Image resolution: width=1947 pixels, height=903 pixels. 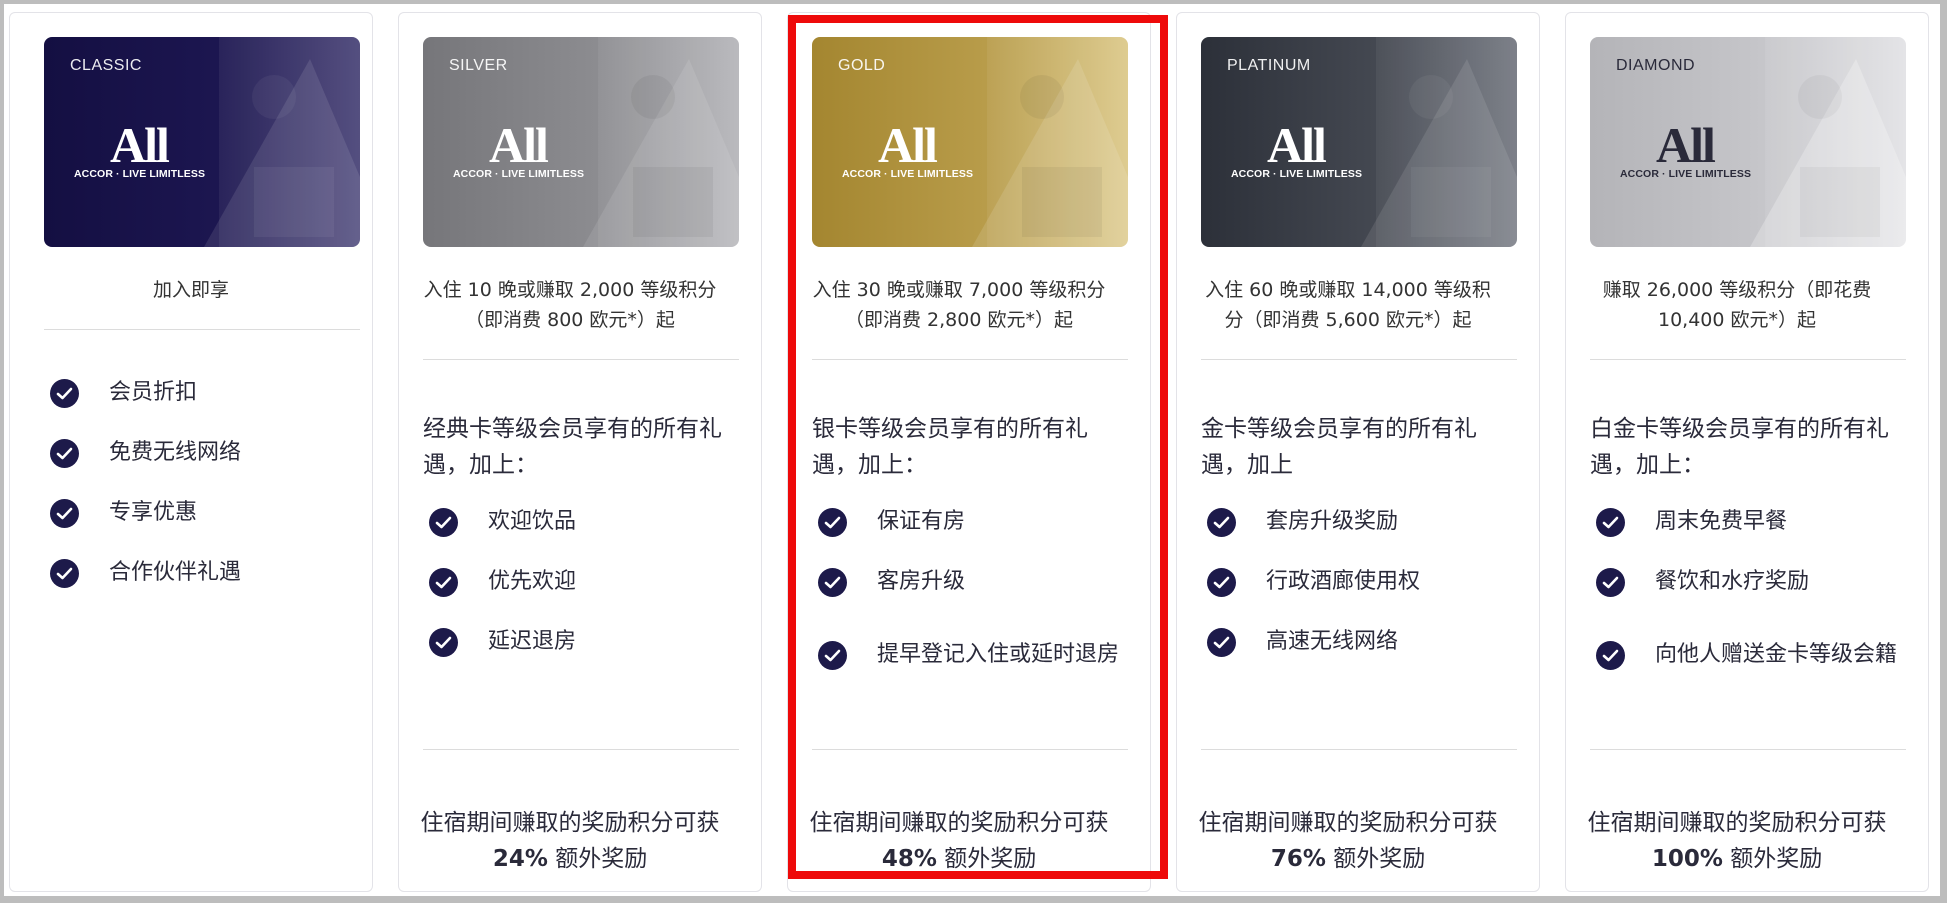 What do you see at coordinates (202, 453) in the screenshot?
I see `benefit-item: 免费无线网络` at bounding box center [202, 453].